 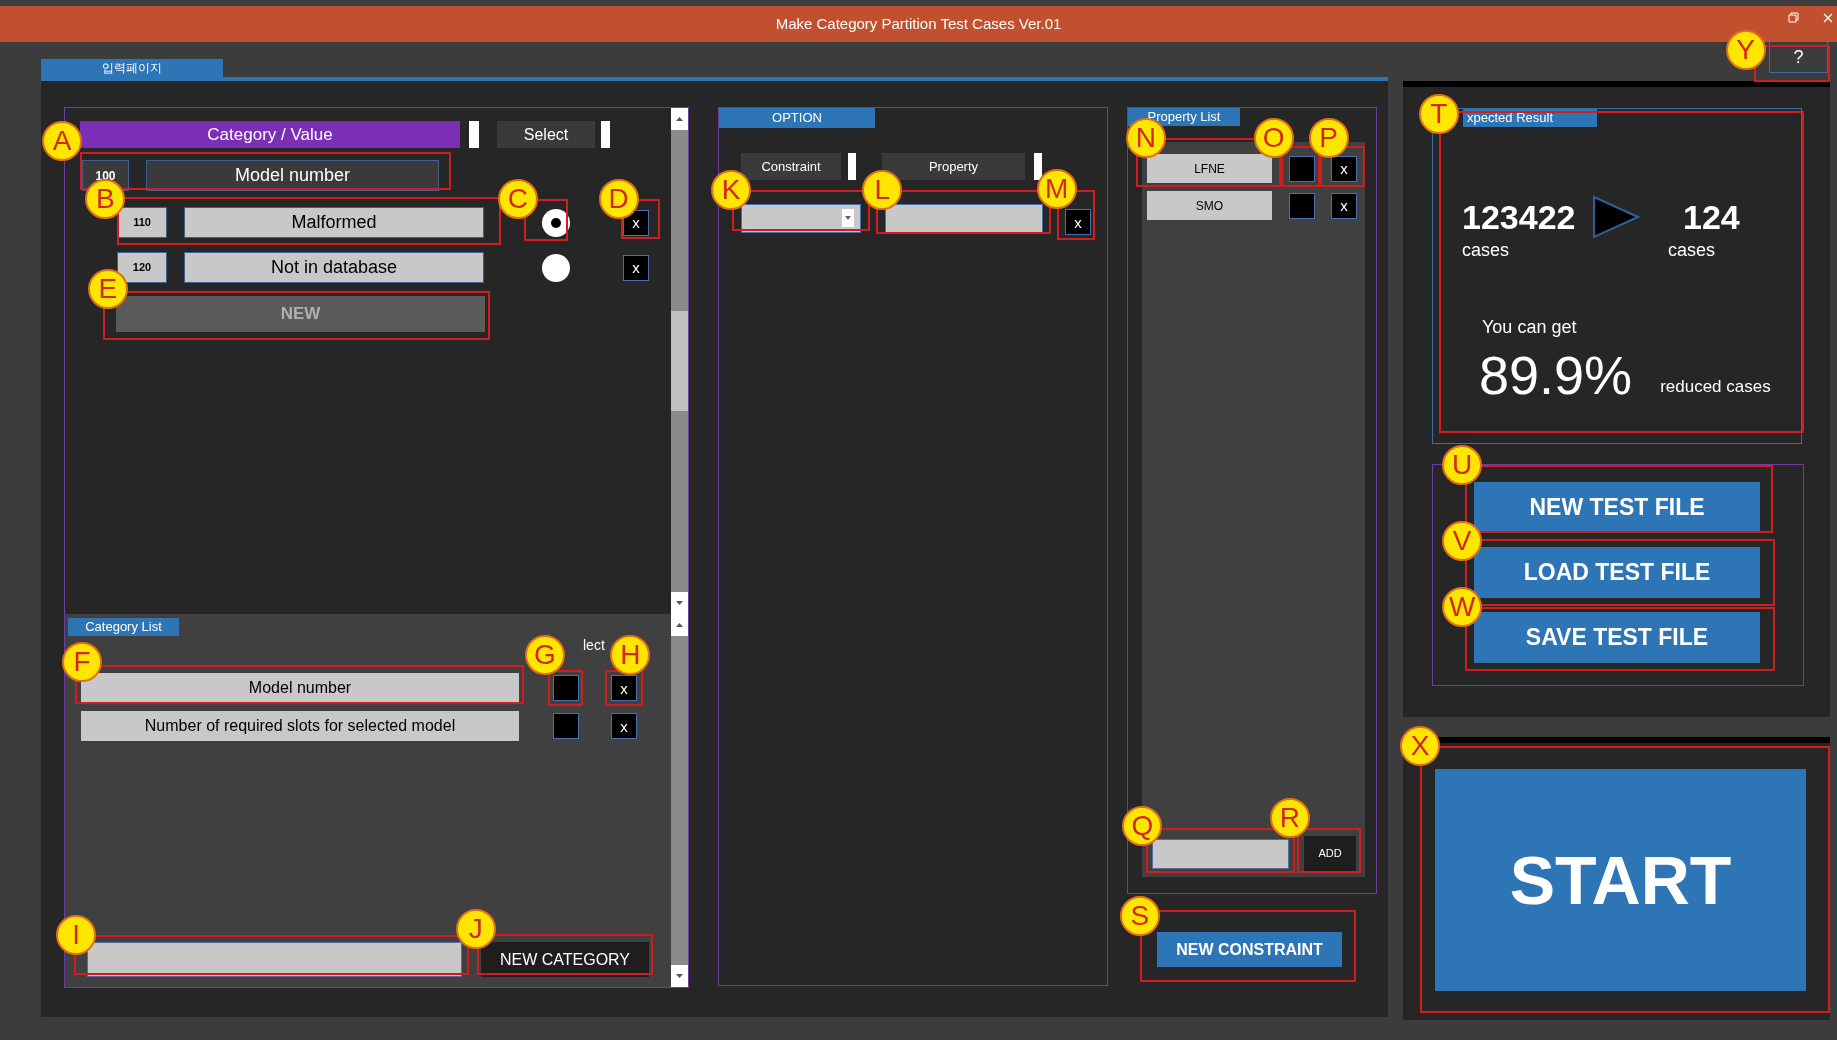 I want to click on value-code: 110, so click(x=142, y=222).